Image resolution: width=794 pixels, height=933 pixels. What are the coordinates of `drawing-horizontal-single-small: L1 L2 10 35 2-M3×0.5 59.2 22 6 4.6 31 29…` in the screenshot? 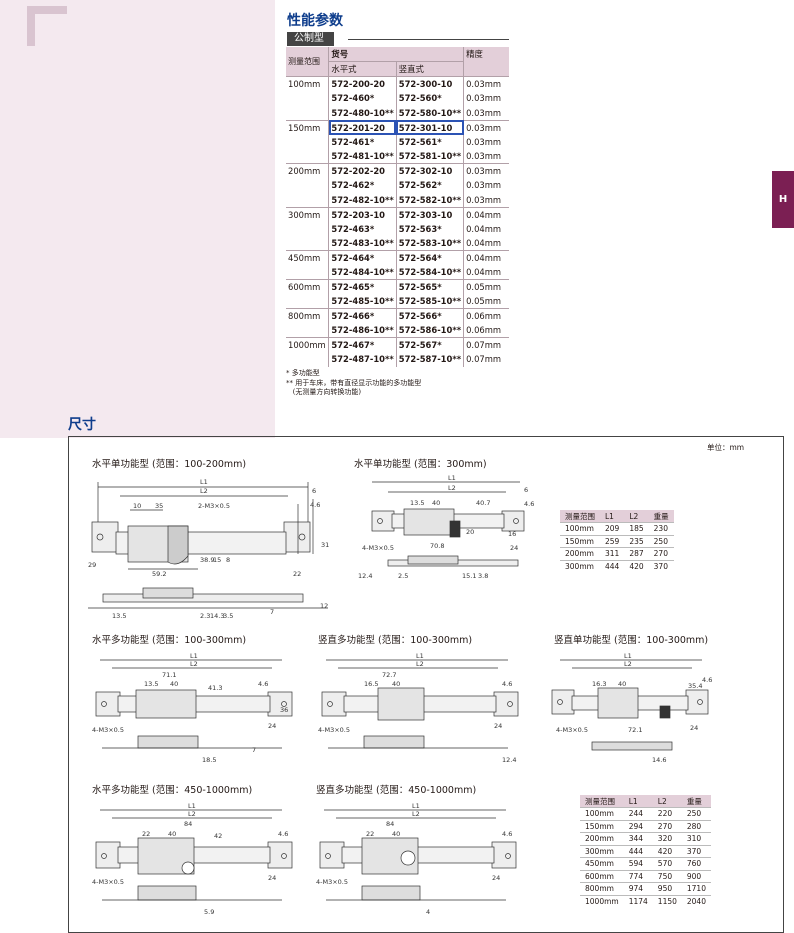 It's located at (208, 549).